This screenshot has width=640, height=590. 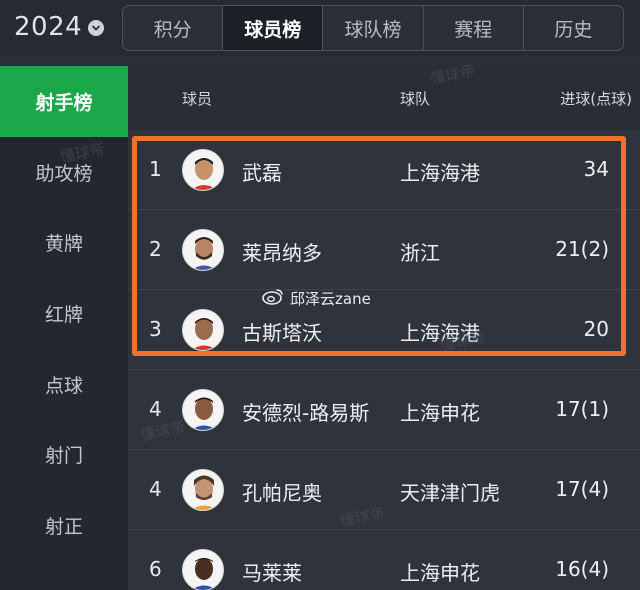 I want to click on sidebar-item-red-cards: 红牌, so click(x=64, y=313).